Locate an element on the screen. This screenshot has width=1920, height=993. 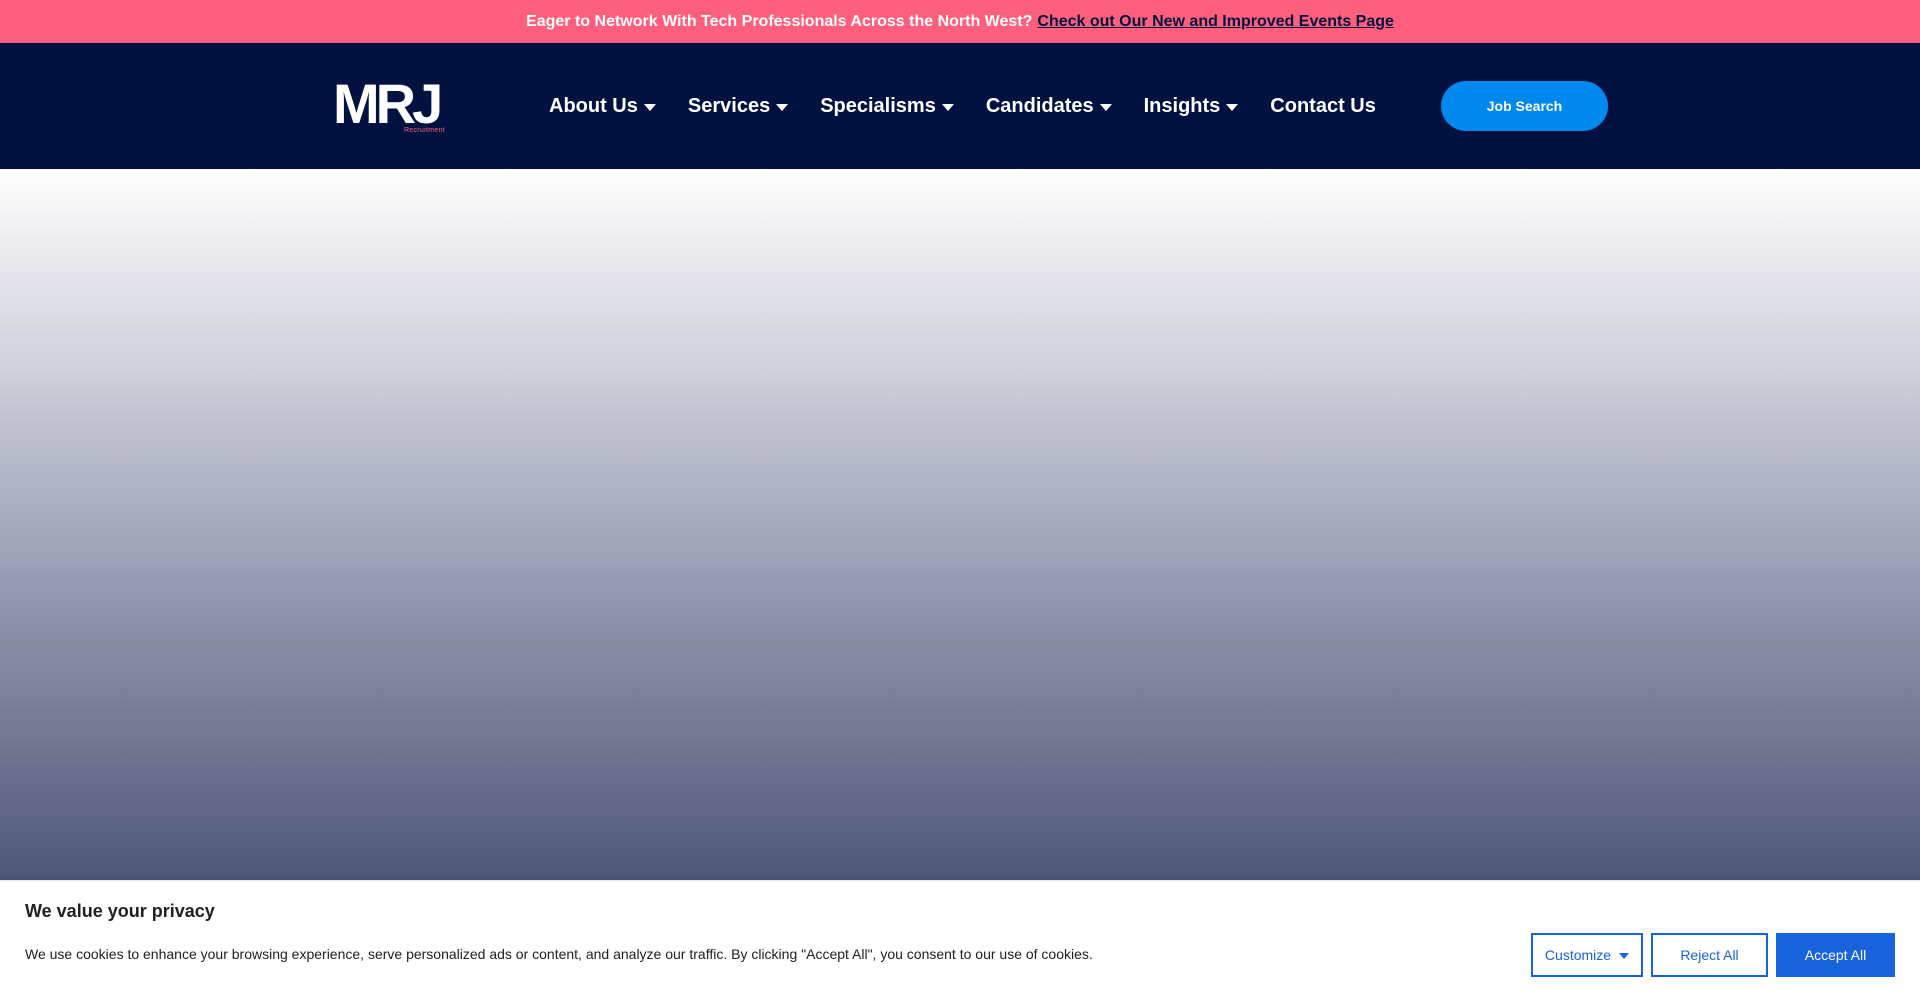
nav-item-label: Contact Us is located at coordinates (1323, 105).